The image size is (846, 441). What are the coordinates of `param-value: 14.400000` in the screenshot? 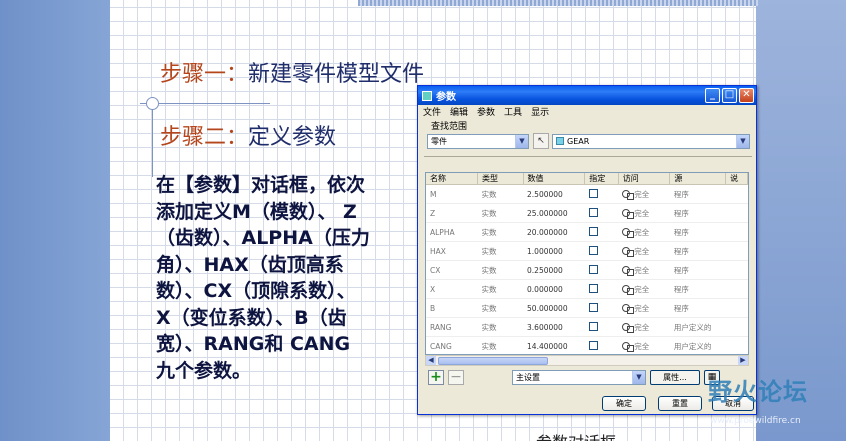 It's located at (554, 345).